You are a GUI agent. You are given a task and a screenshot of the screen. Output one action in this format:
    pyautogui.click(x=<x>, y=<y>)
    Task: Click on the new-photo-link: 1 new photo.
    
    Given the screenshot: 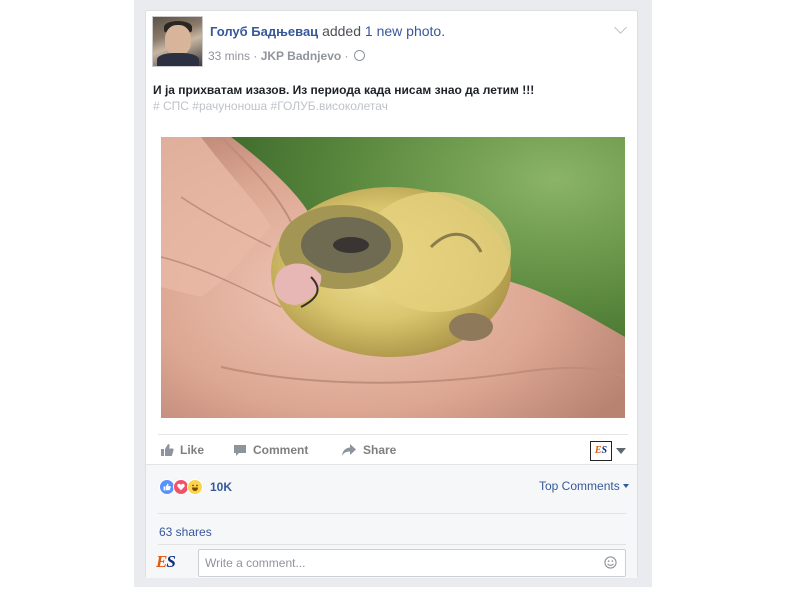 What is the action you would take?
    pyautogui.click(x=405, y=31)
    